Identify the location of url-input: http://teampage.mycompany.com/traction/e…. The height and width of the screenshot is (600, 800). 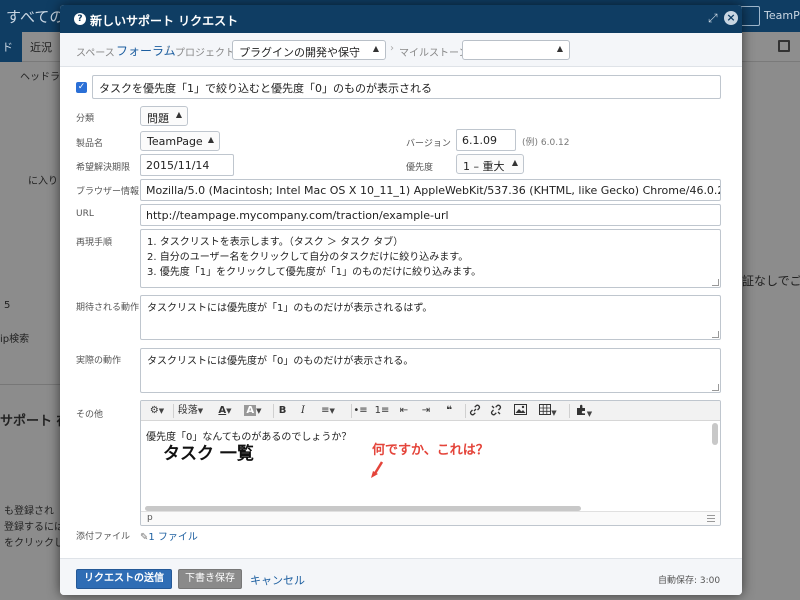
(430, 215).